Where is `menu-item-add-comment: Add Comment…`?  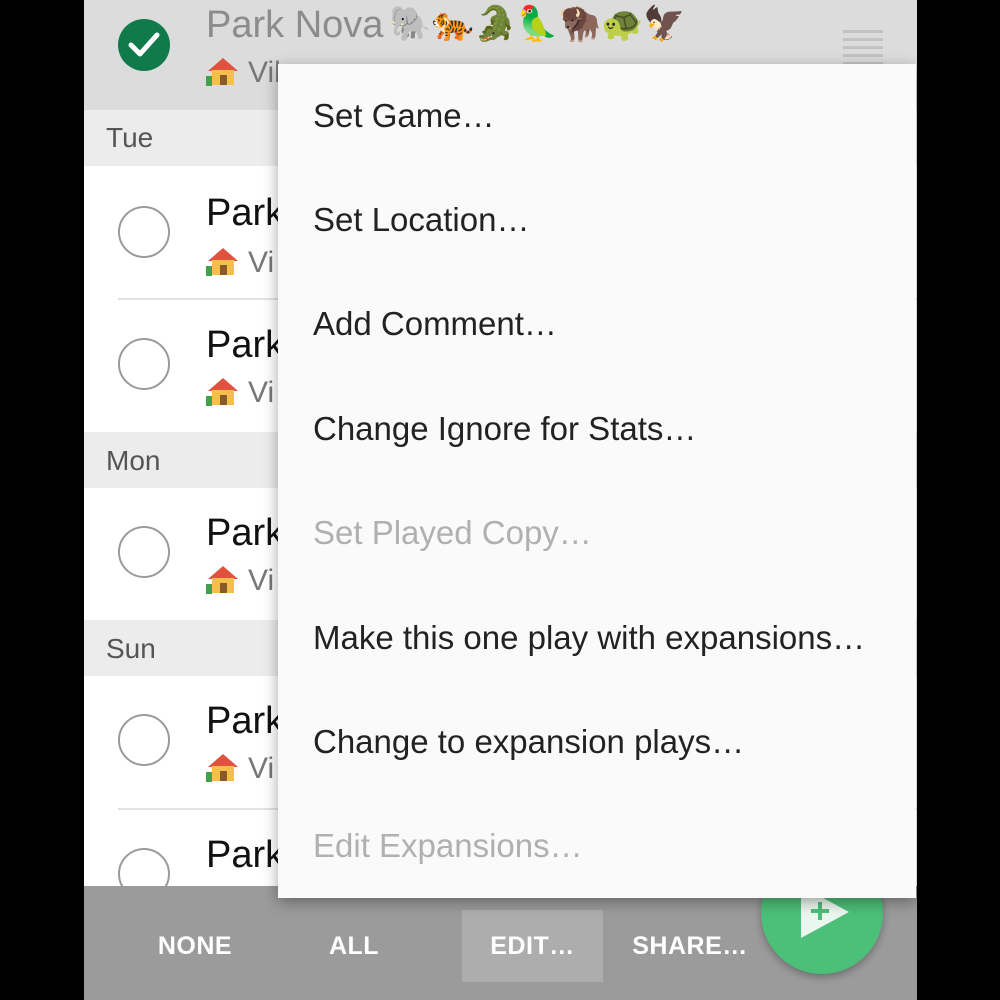
menu-item-add-comment: Add Comment… is located at coordinates (597, 324).